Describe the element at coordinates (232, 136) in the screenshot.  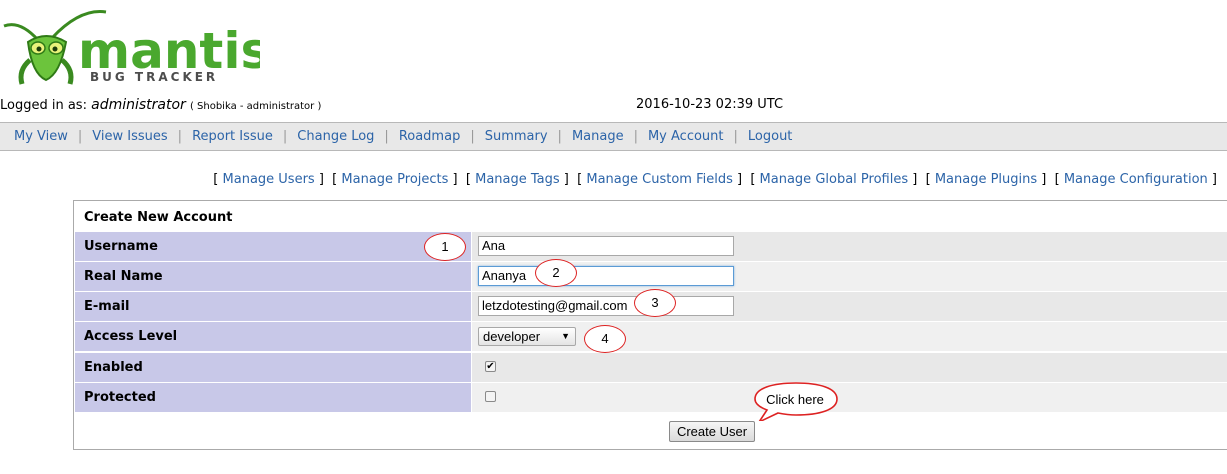
I see `menu-report-issue: Report Issue` at that location.